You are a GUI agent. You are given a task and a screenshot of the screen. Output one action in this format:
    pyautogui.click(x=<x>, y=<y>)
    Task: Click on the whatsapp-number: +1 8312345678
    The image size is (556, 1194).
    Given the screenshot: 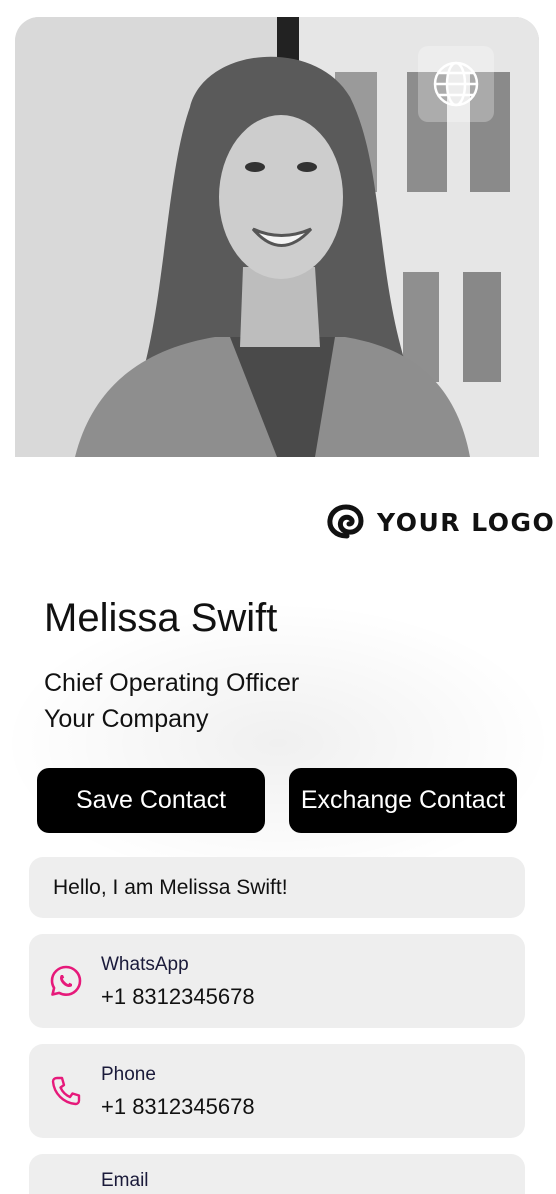 What is the action you would take?
    pyautogui.click(x=178, y=996)
    